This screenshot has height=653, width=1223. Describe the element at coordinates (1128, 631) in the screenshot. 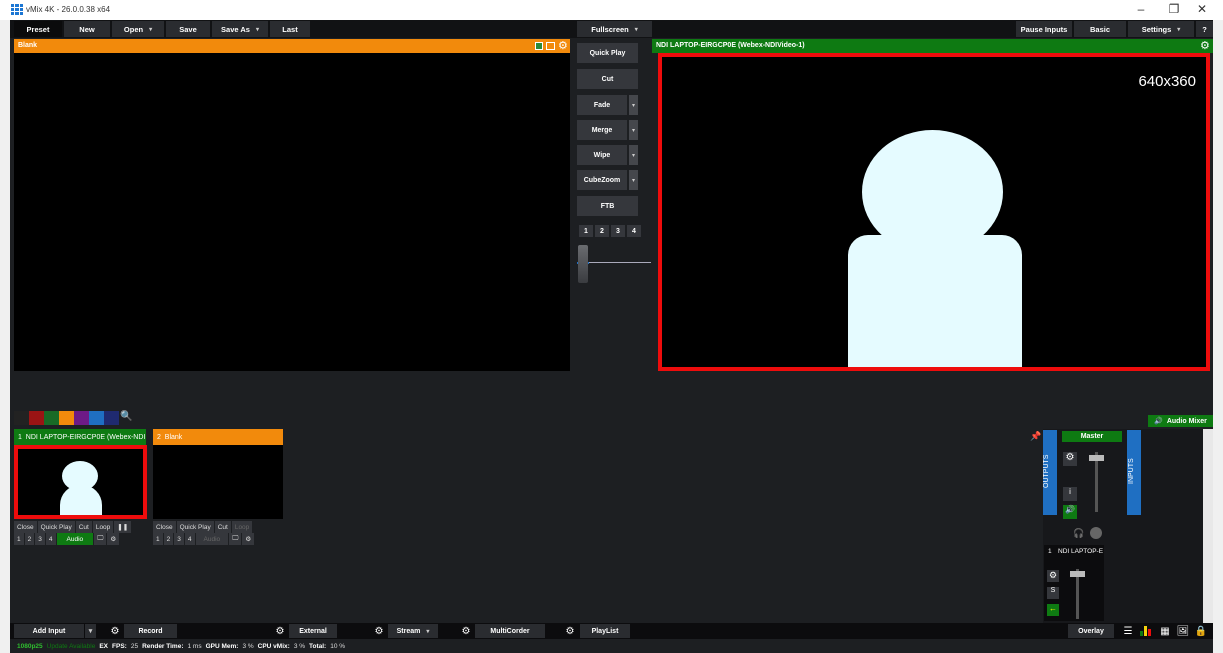

I see `list-view-icon: ☰` at that location.